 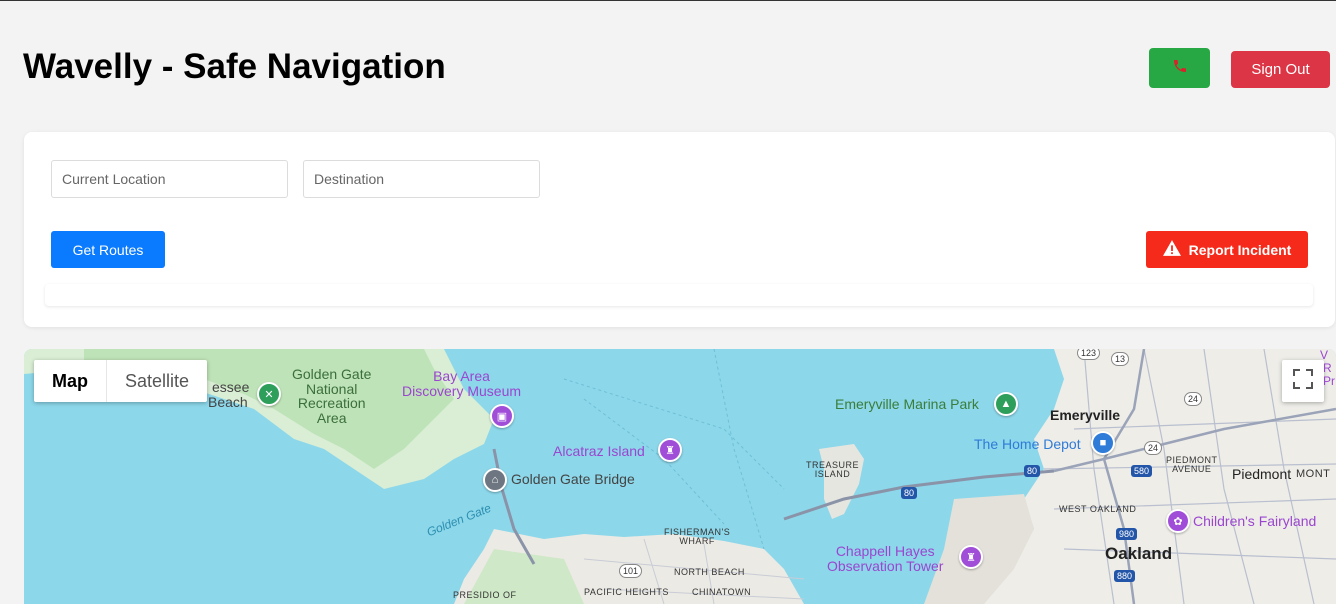 What do you see at coordinates (631, 571) in the screenshot?
I see `route-101-shield: 101` at bounding box center [631, 571].